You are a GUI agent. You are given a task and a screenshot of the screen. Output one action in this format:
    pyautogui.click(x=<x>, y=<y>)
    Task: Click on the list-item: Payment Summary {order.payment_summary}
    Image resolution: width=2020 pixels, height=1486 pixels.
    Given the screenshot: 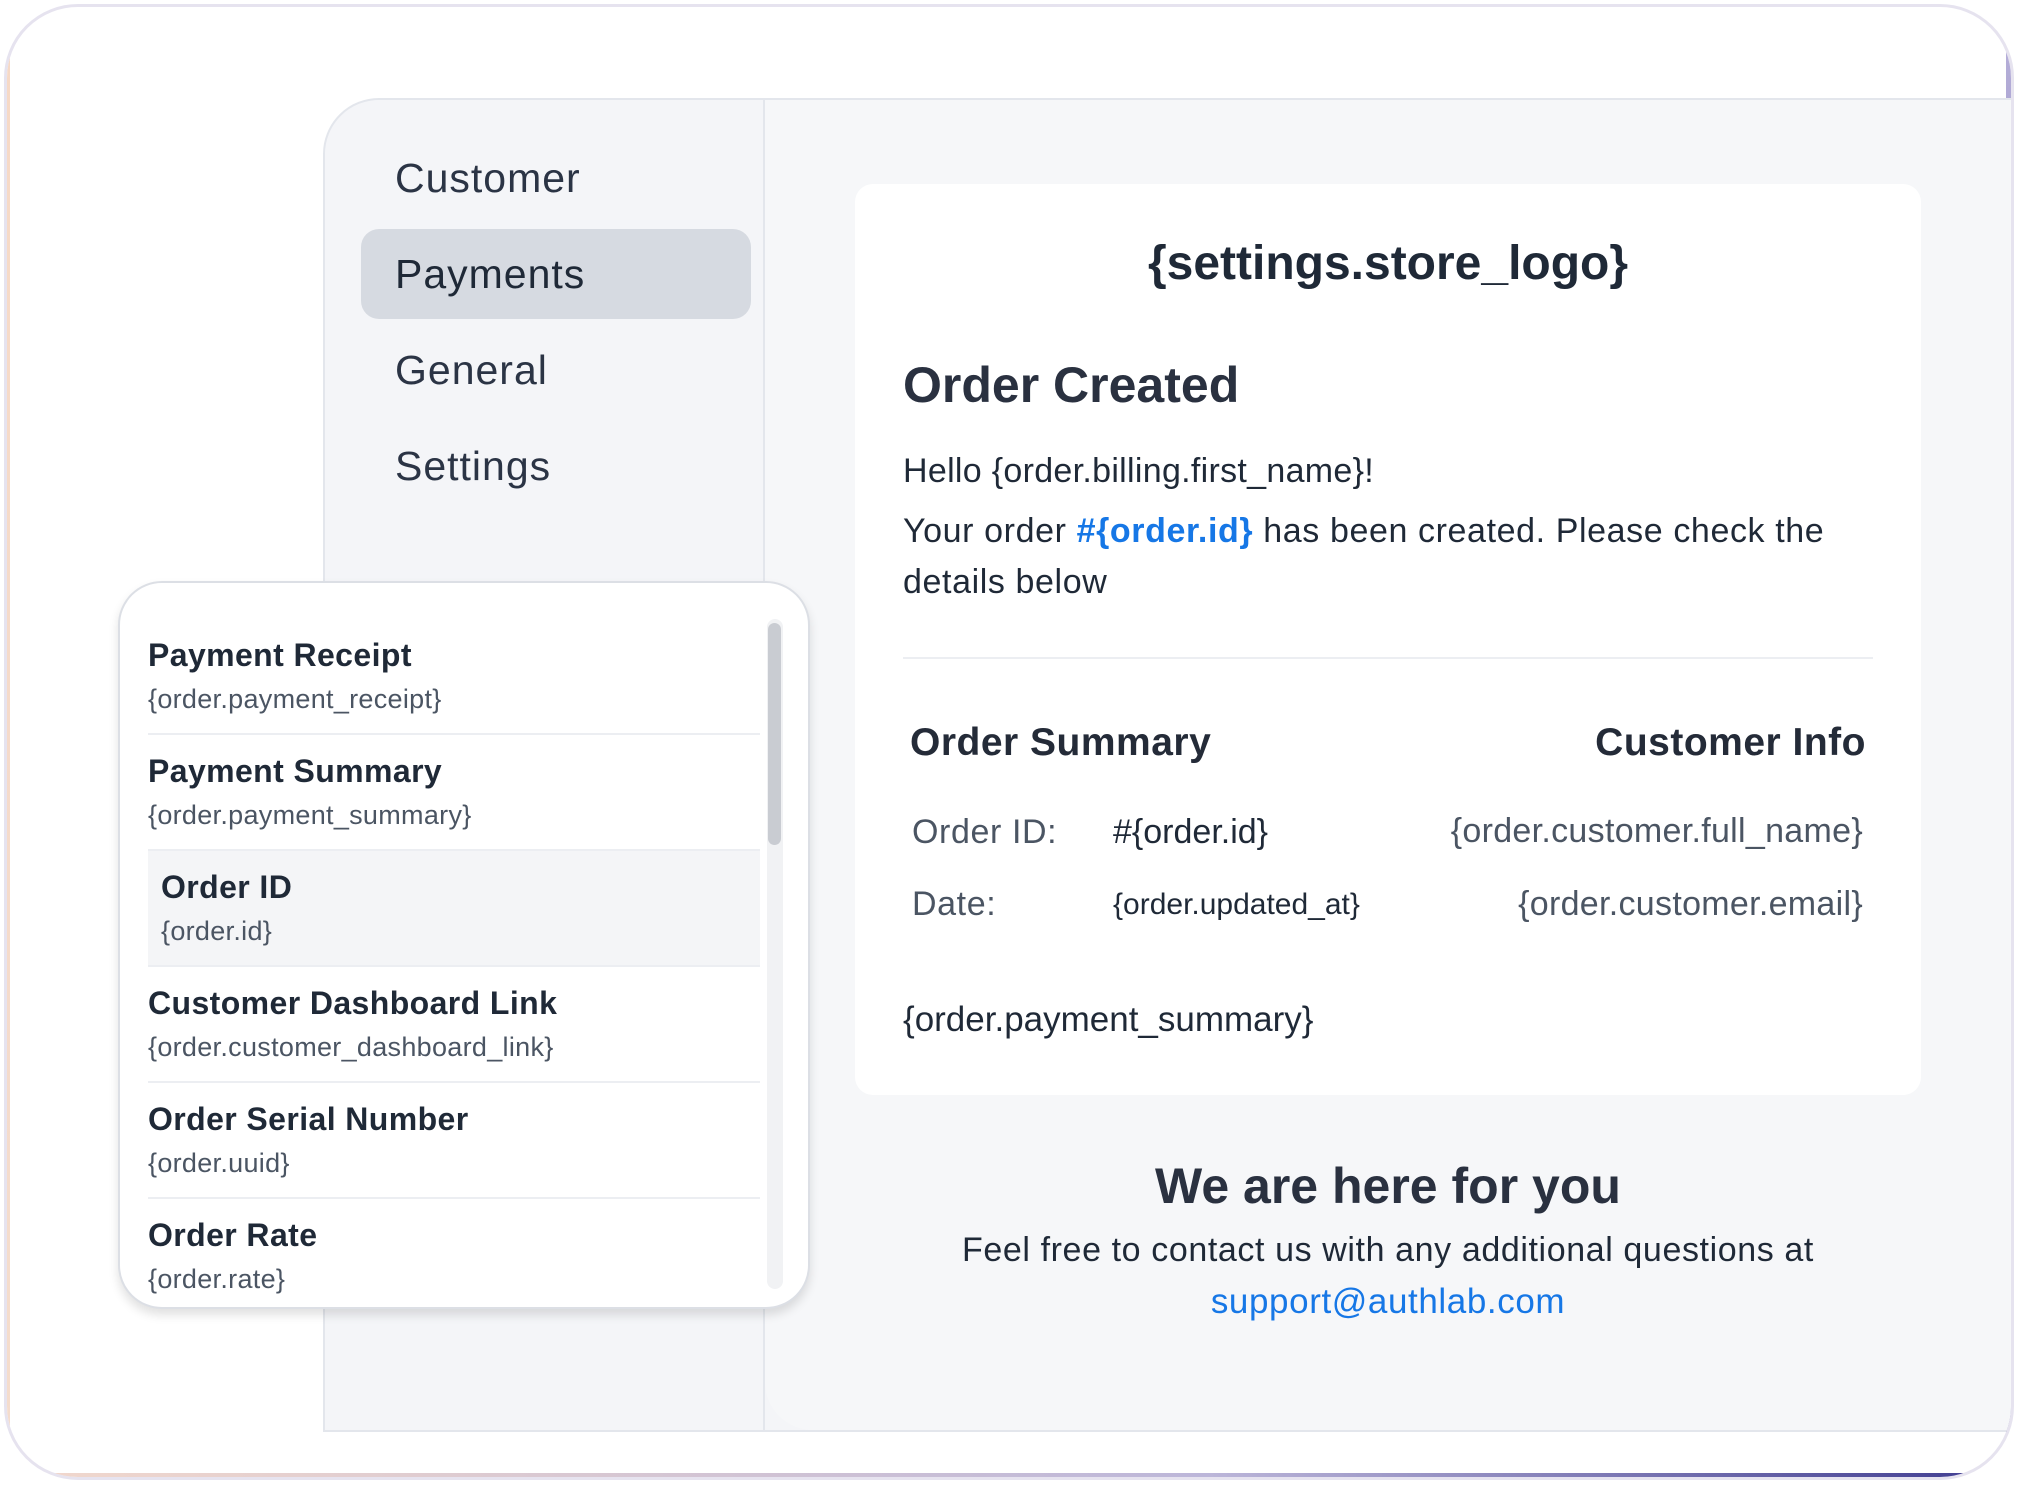 What is the action you would take?
    pyautogui.click(x=454, y=793)
    